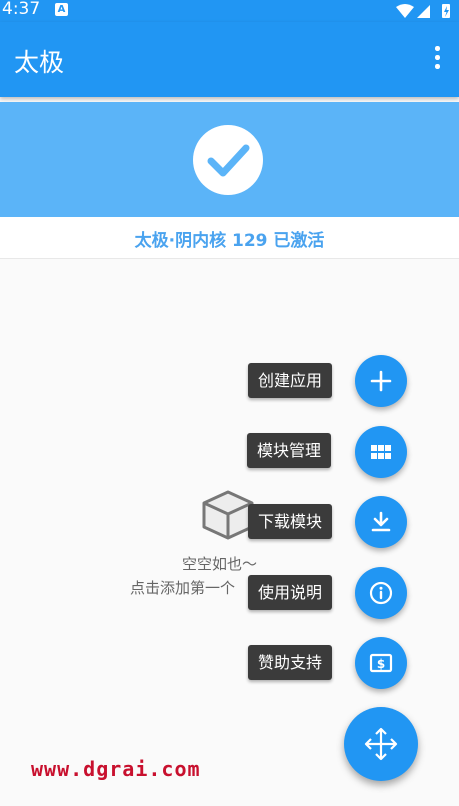 This screenshot has height=806, width=459. I want to click on app-title: 太极, so click(39, 62).